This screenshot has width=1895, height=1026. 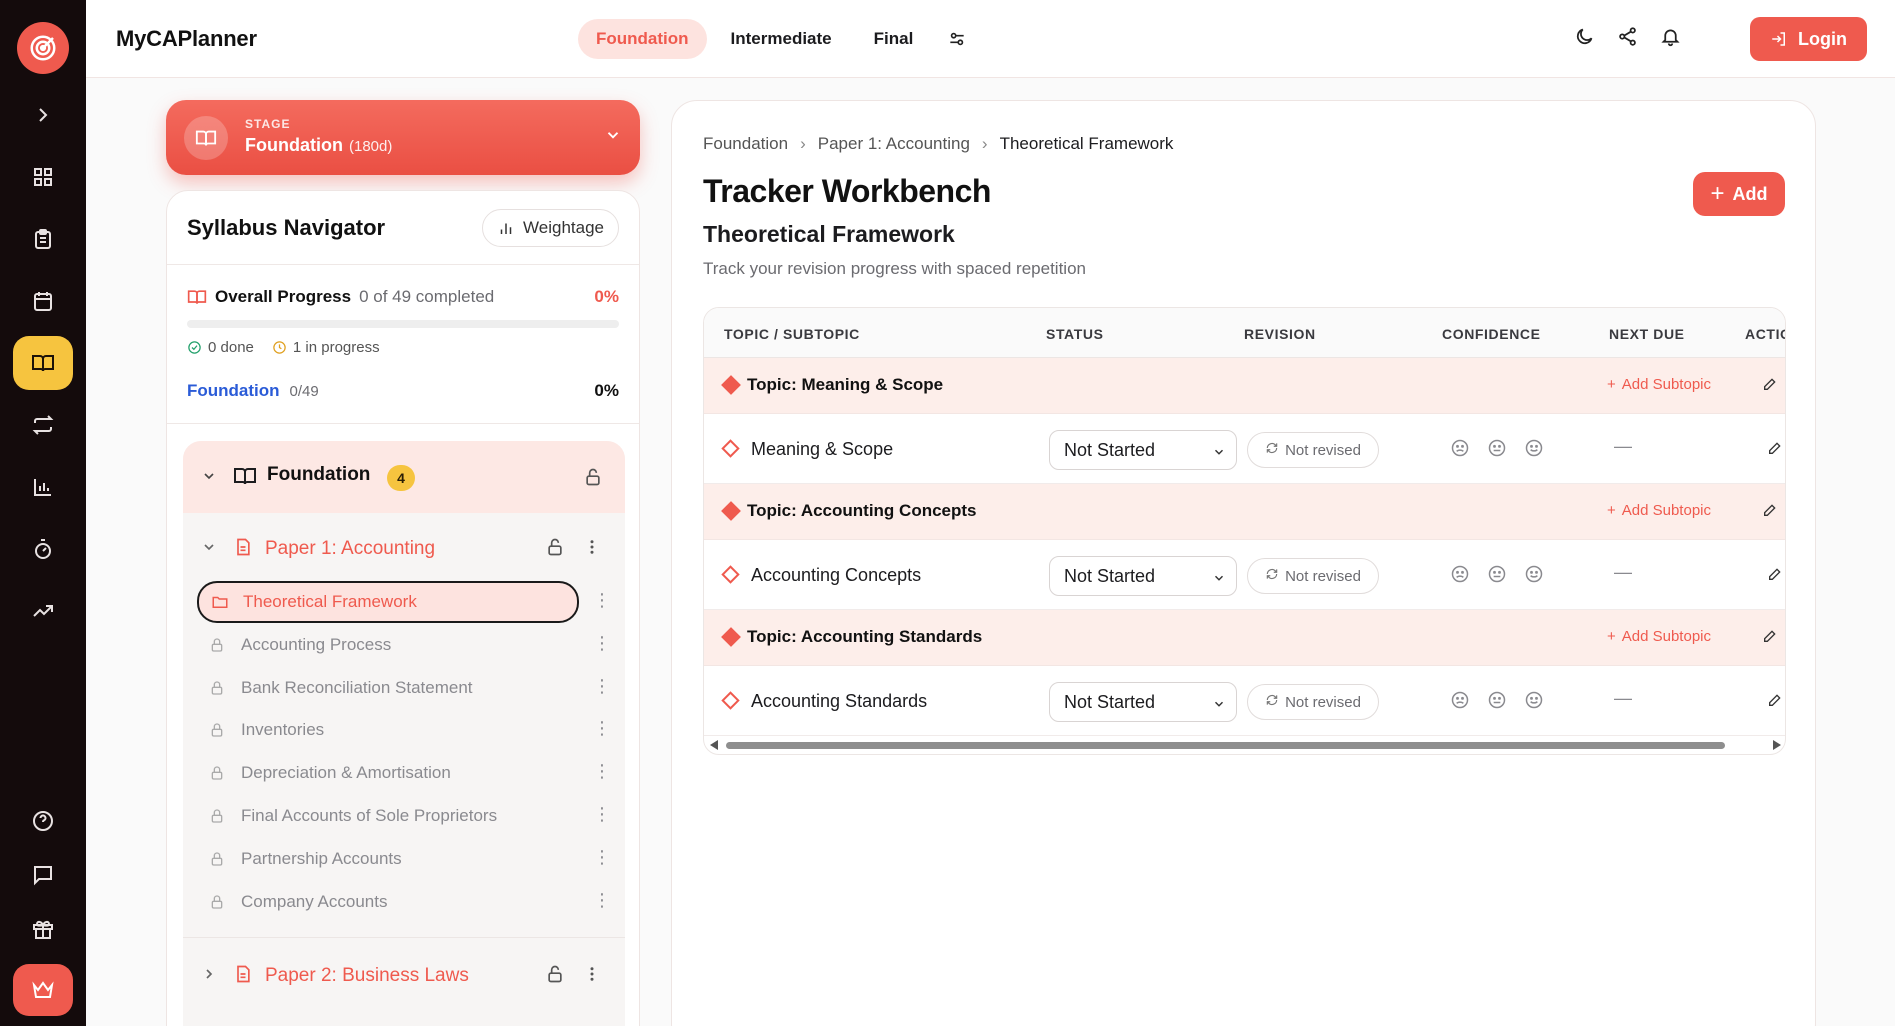 I want to click on paper-row-1: Paper 1: Accounting, so click(x=404, y=549).